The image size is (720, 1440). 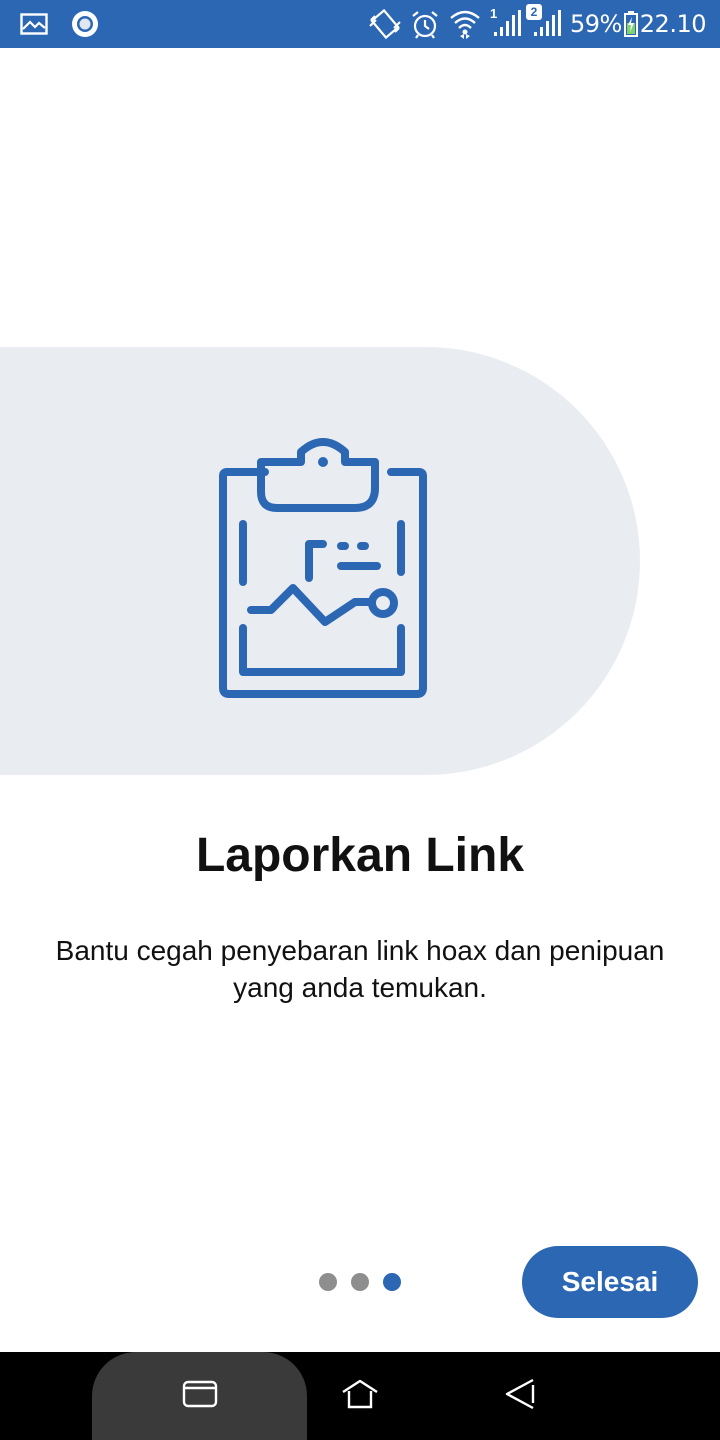 What do you see at coordinates (533, 12) in the screenshot?
I see `sim2-label: 2` at bounding box center [533, 12].